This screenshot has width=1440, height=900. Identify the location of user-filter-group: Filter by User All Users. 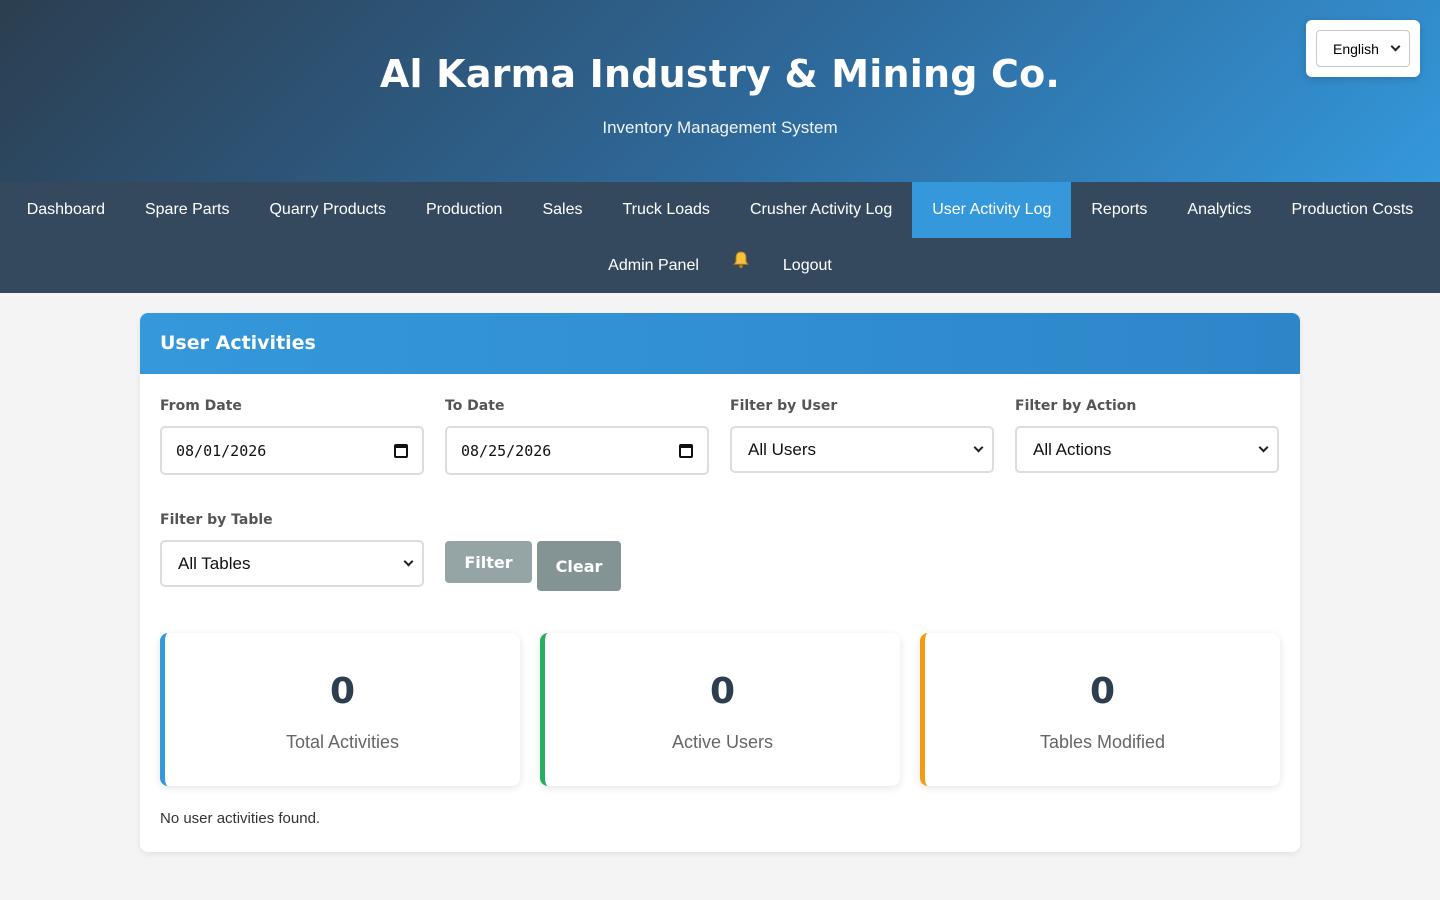
(862, 436).